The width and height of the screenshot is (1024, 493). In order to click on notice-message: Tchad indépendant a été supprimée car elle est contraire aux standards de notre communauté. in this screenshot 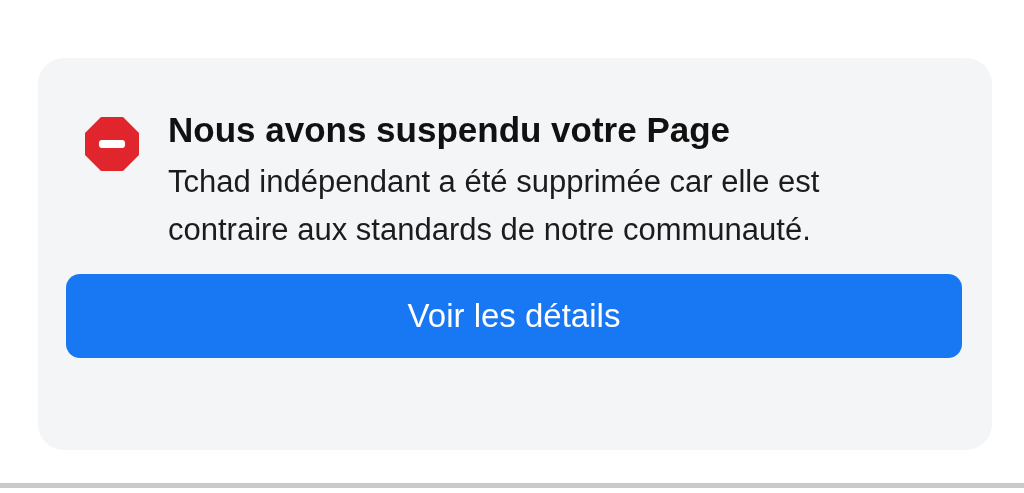, I will do `click(494, 206)`.